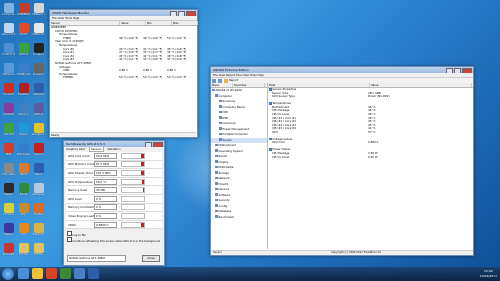 This screenshot has height=281, width=500. What do you see at coordinates (8, 129) in the screenshot?
I see `desktop-icon: uTorrent` at bounding box center [8, 129].